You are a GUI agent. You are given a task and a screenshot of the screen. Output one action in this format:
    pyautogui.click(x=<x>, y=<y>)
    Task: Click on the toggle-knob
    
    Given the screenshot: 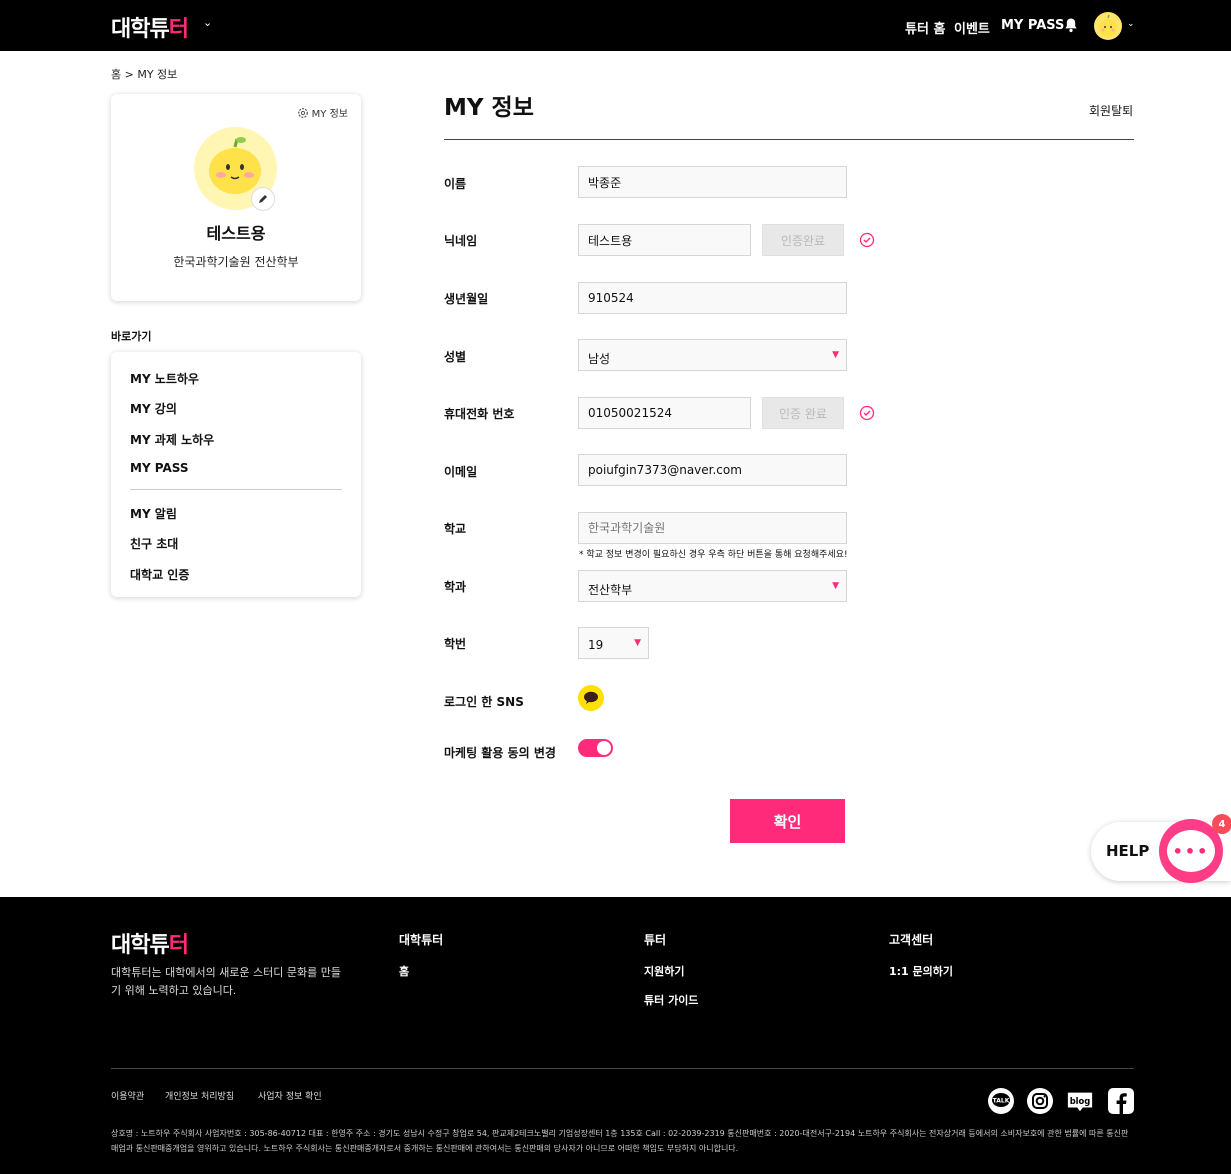 What is the action you would take?
    pyautogui.click(x=604, y=748)
    